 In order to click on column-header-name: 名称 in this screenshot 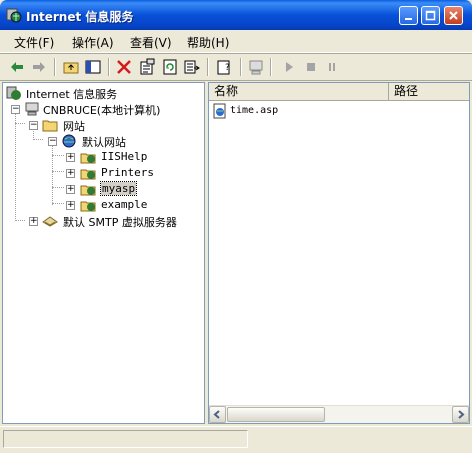, I will do `click(299, 91)`.